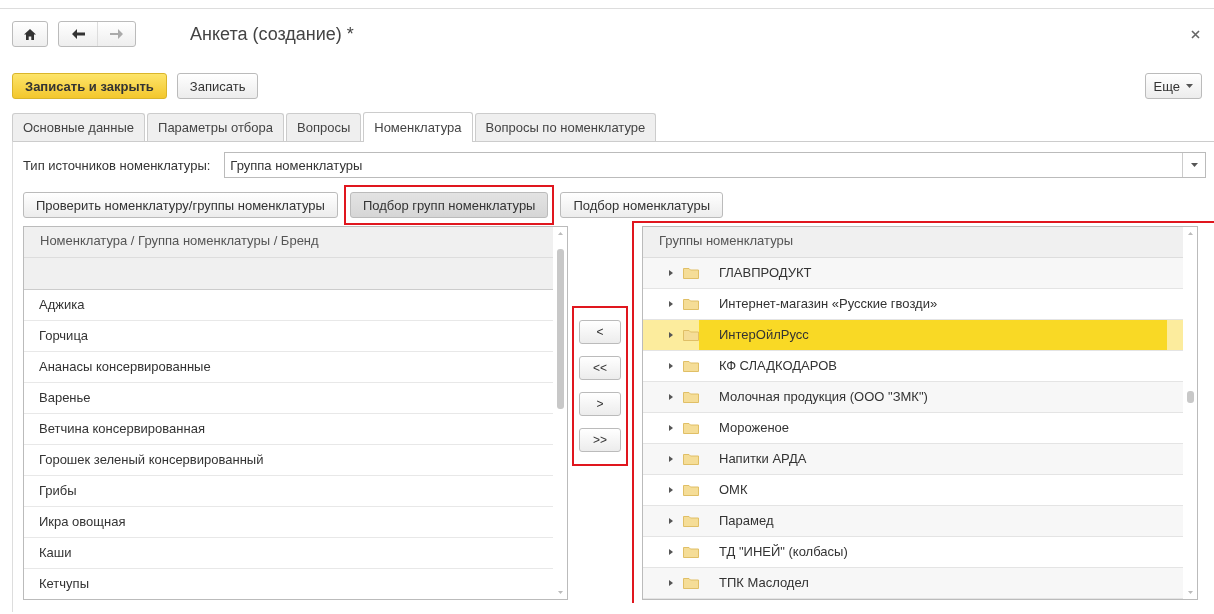 The width and height of the screenshot is (1214, 614). What do you see at coordinates (418, 127) in the screenshot?
I see `tab: Номенклатура` at bounding box center [418, 127].